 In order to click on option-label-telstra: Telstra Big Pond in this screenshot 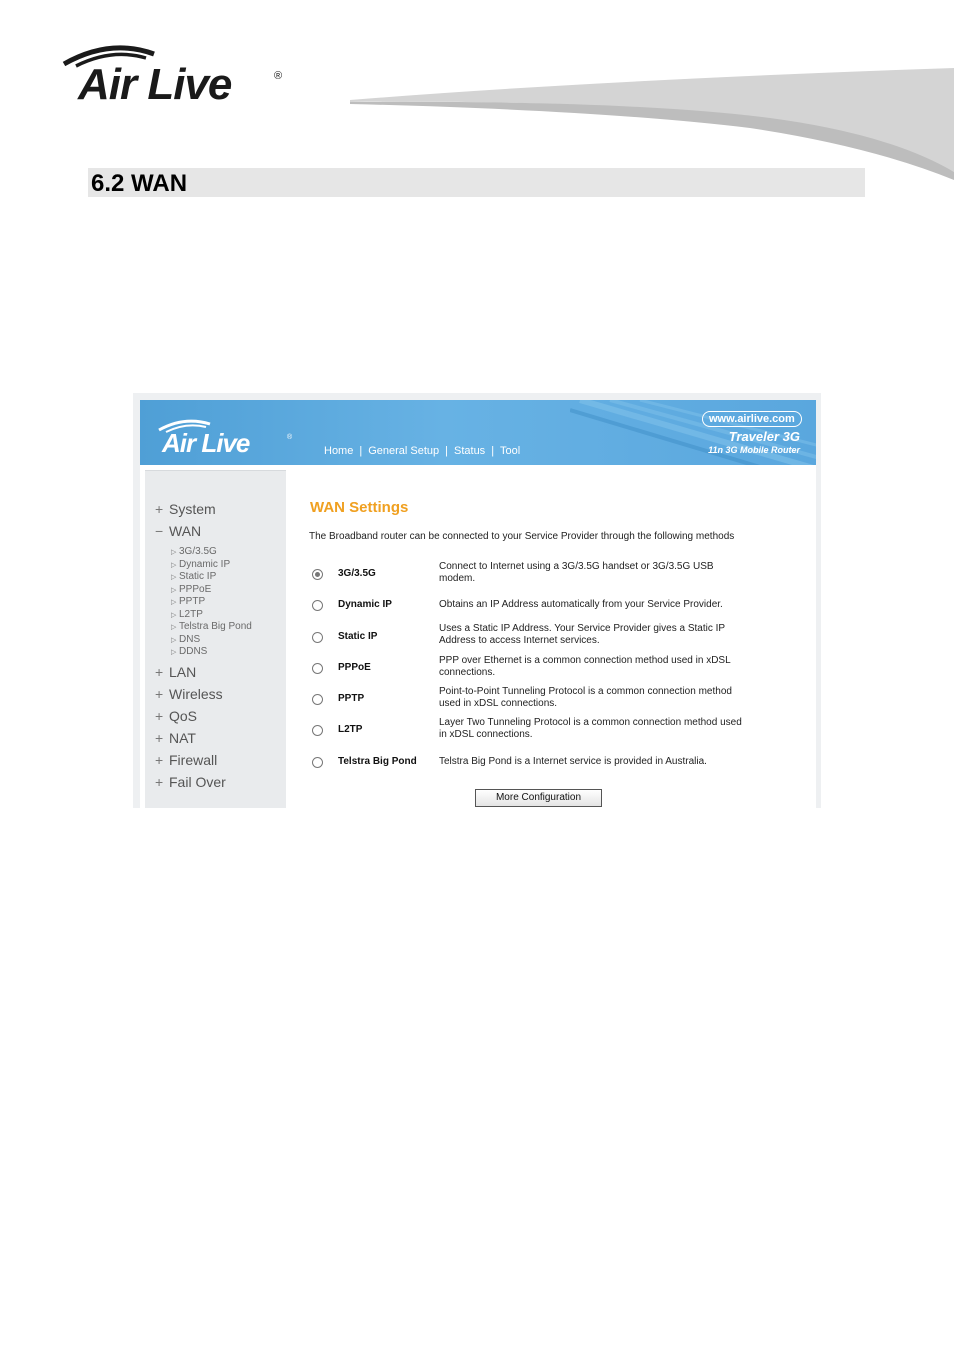, I will do `click(377, 761)`.